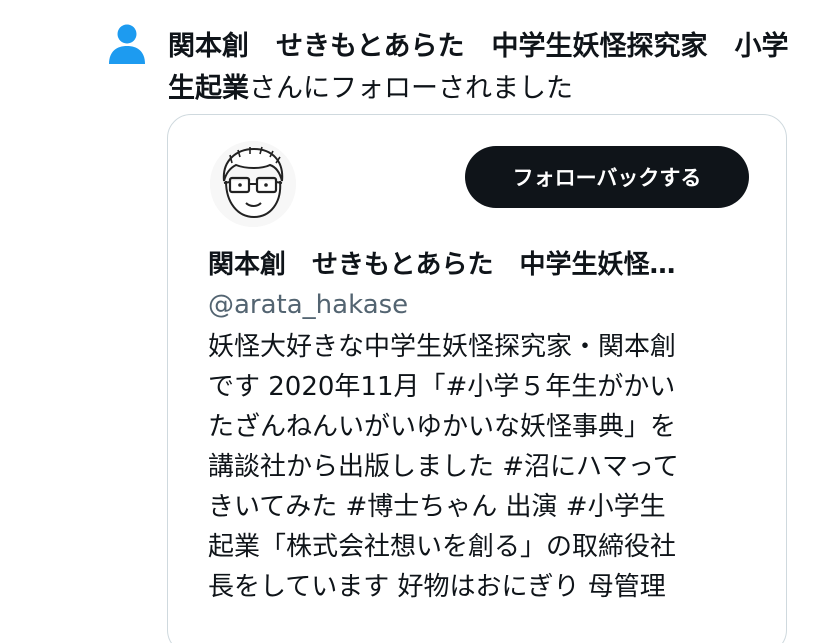 This screenshot has width=828, height=643. I want to click on follow-back-button: フォローバックする, so click(607, 177).